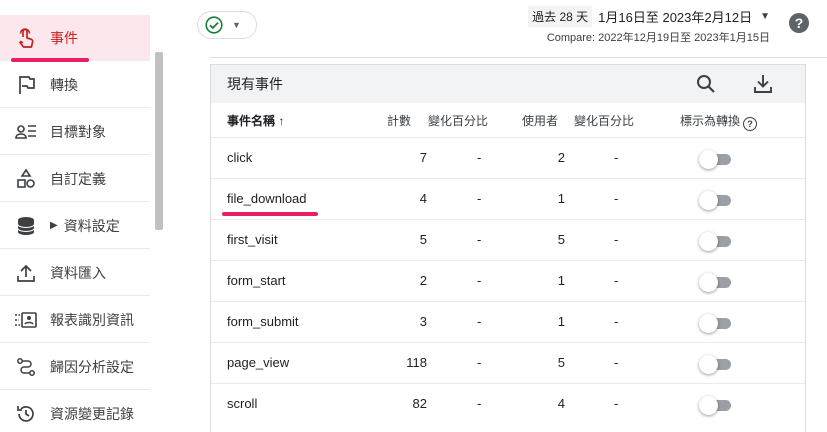 This screenshot has height=432, width=827. Describe the element at coordinates (508, 362) in the screenshot. I see `table-row: page_view 118 - 5 -` at that location.